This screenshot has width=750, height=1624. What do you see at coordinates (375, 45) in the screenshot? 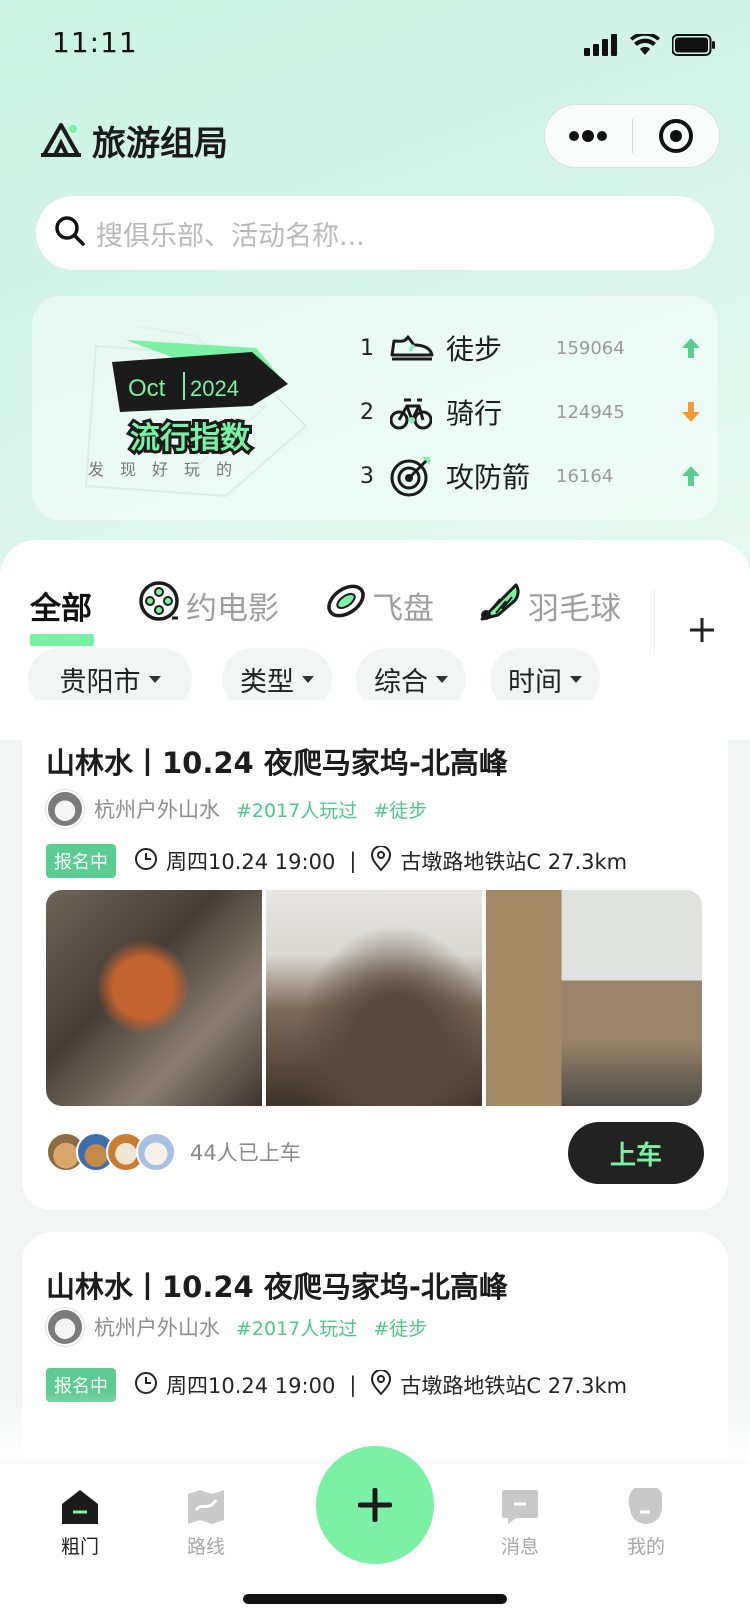
I see `status-bar: 11:11` at bounding box center [375, 45].